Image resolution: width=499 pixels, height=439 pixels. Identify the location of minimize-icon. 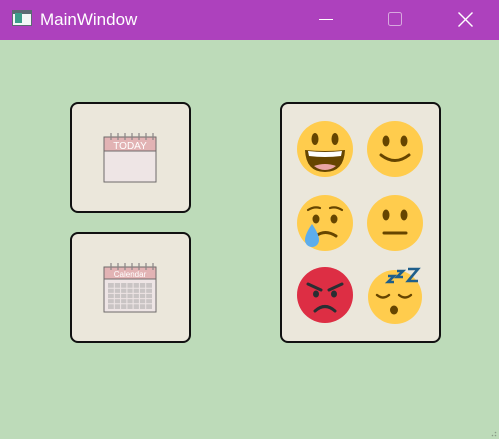
(326, 19).